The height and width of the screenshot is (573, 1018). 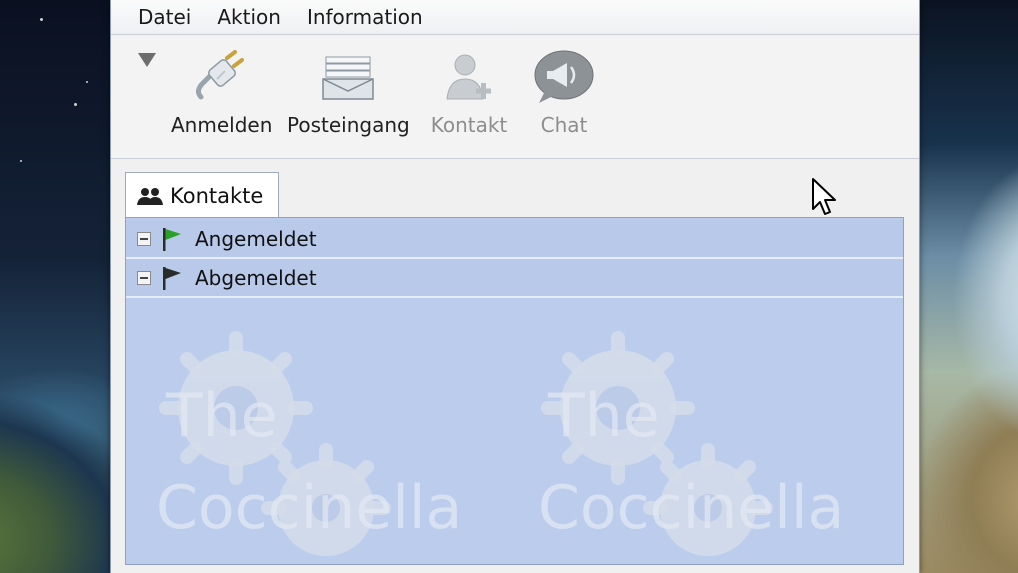 I want to click on chat-button-label: Chat, so click(x=564, y=125).